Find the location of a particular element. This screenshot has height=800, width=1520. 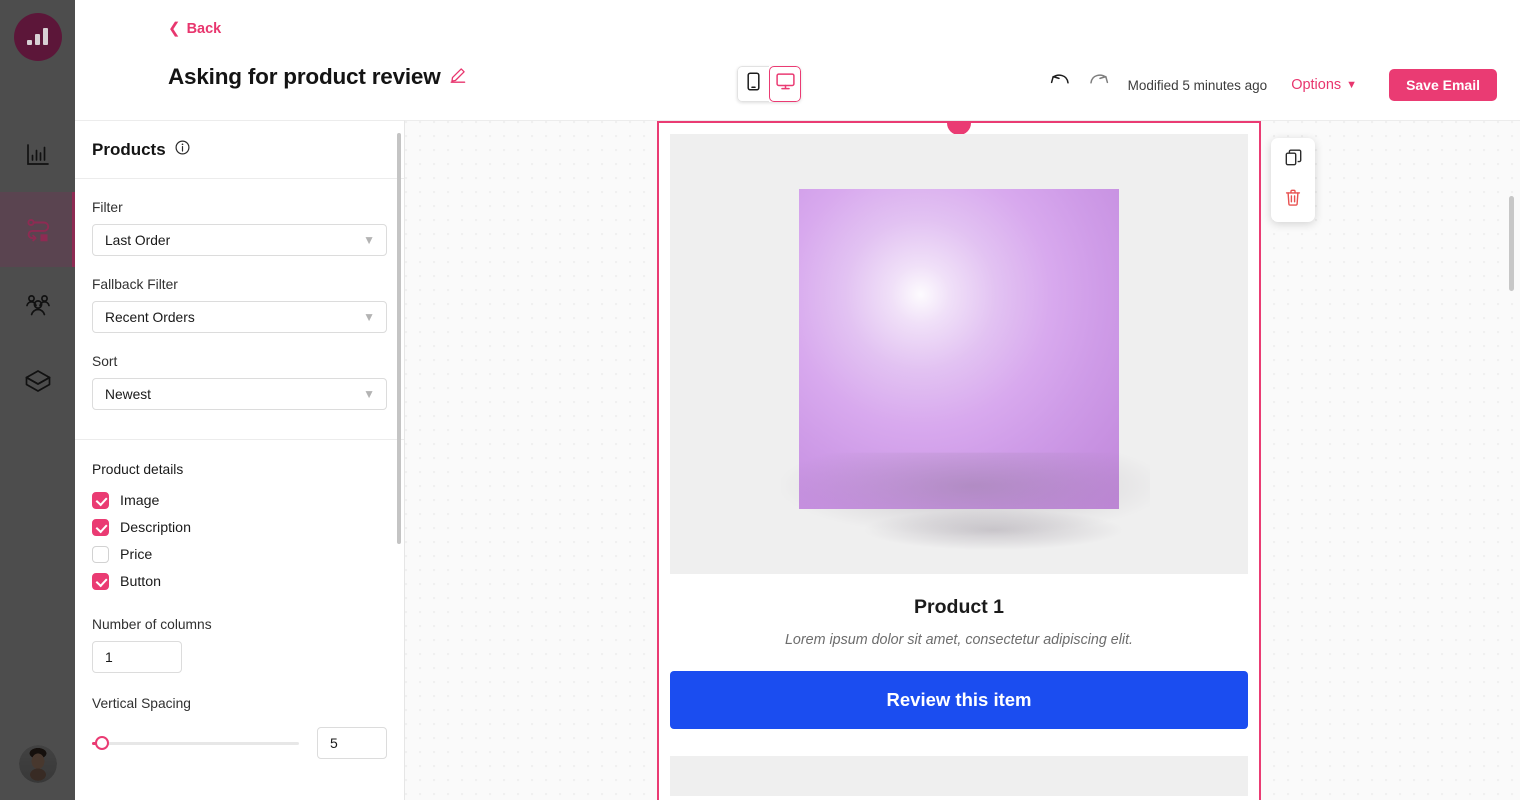

field-number-of-columns: Number of columns 1 is located at coordinates (239, 645).